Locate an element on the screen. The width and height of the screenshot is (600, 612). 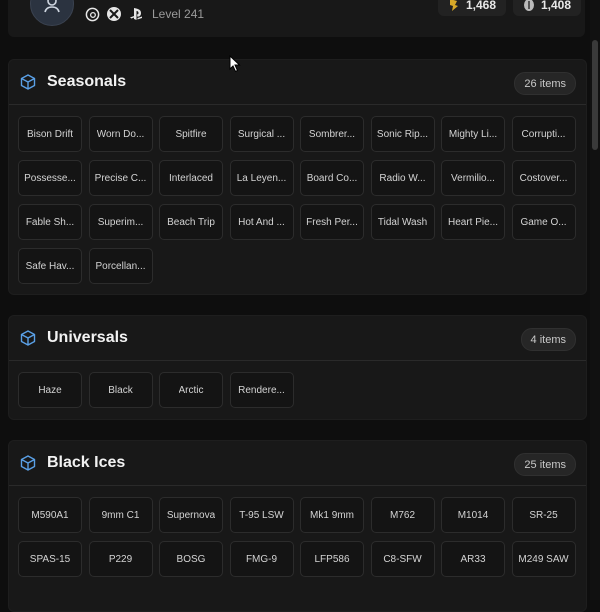
item-chip: Tidal Wash is located at coordinates (402, 222).